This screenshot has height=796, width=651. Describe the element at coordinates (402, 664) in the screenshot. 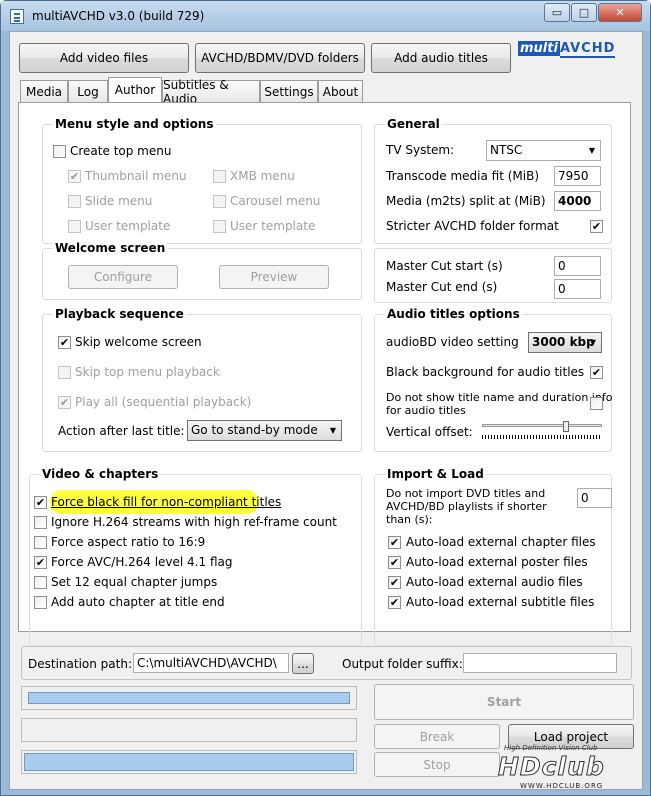

I see `output-suffix-label: Output folder suffix:` at that location.